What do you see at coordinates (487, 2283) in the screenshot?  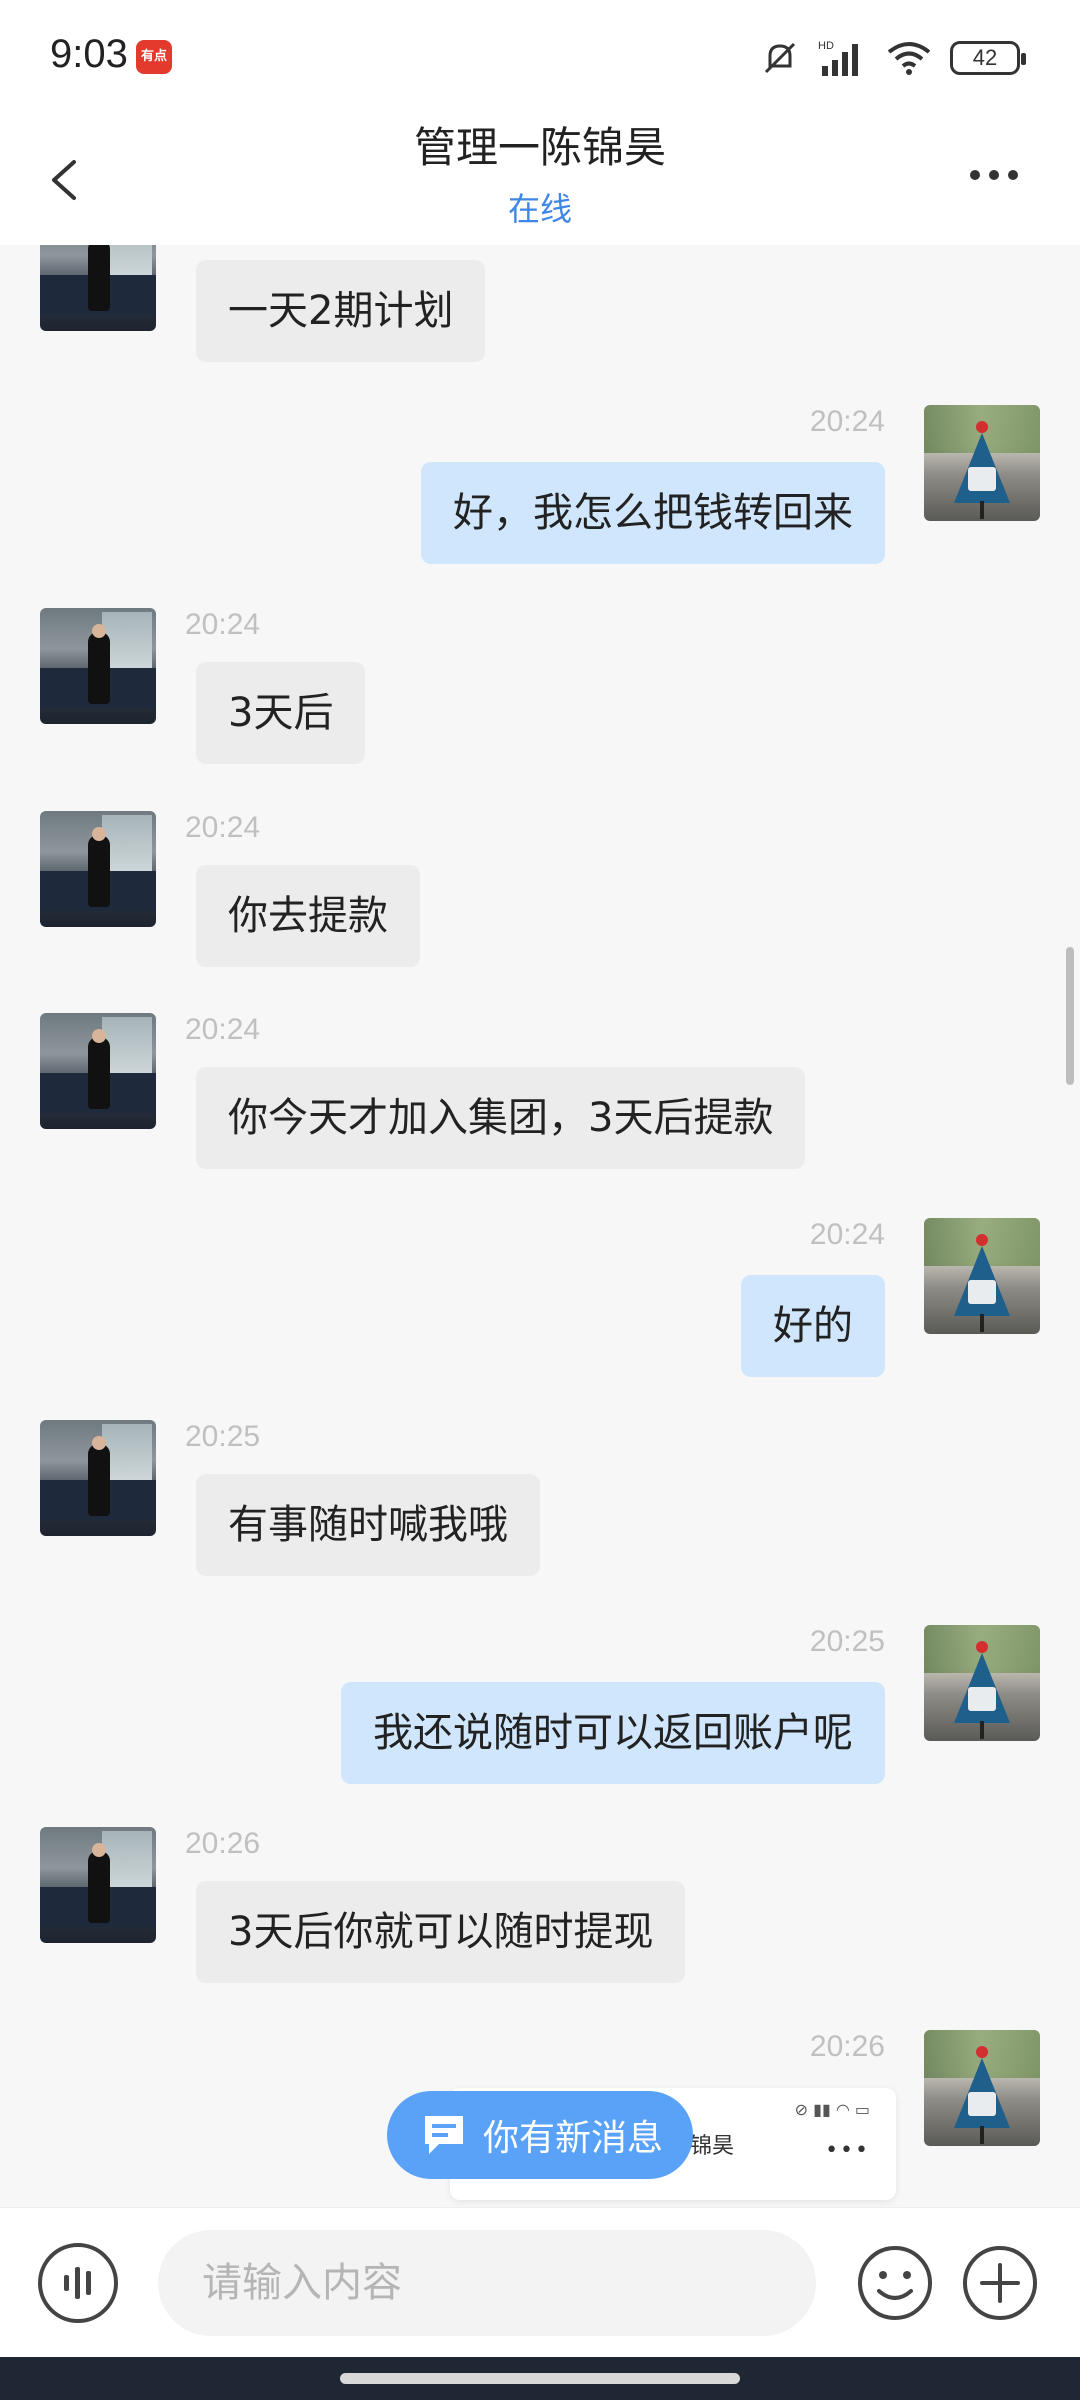 I see `message-input` at bounding box center [487, 2283].